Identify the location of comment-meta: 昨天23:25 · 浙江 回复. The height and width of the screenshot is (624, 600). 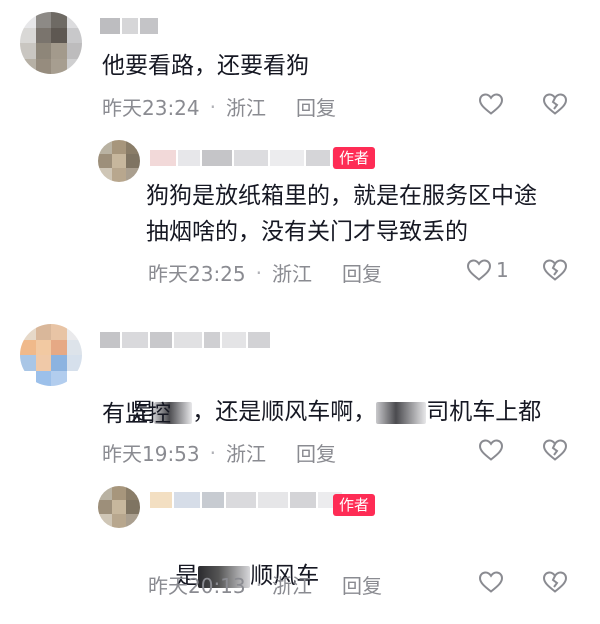
(265, 272).